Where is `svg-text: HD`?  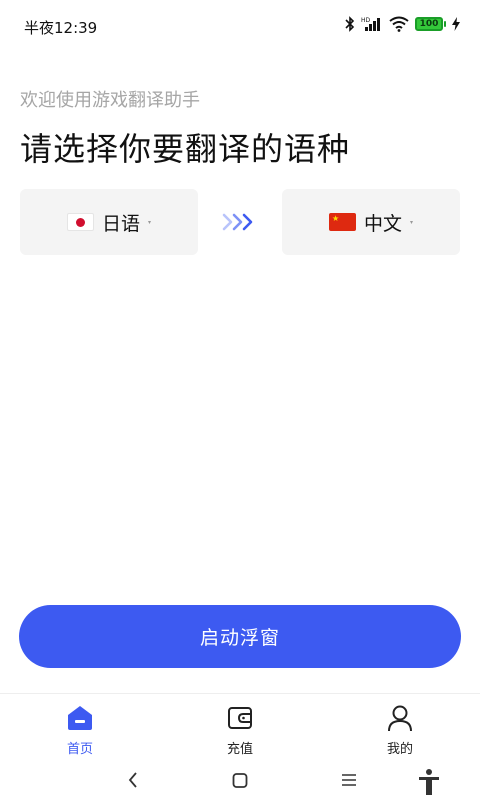 svg-text: HD is located at coordinates (366, 20).